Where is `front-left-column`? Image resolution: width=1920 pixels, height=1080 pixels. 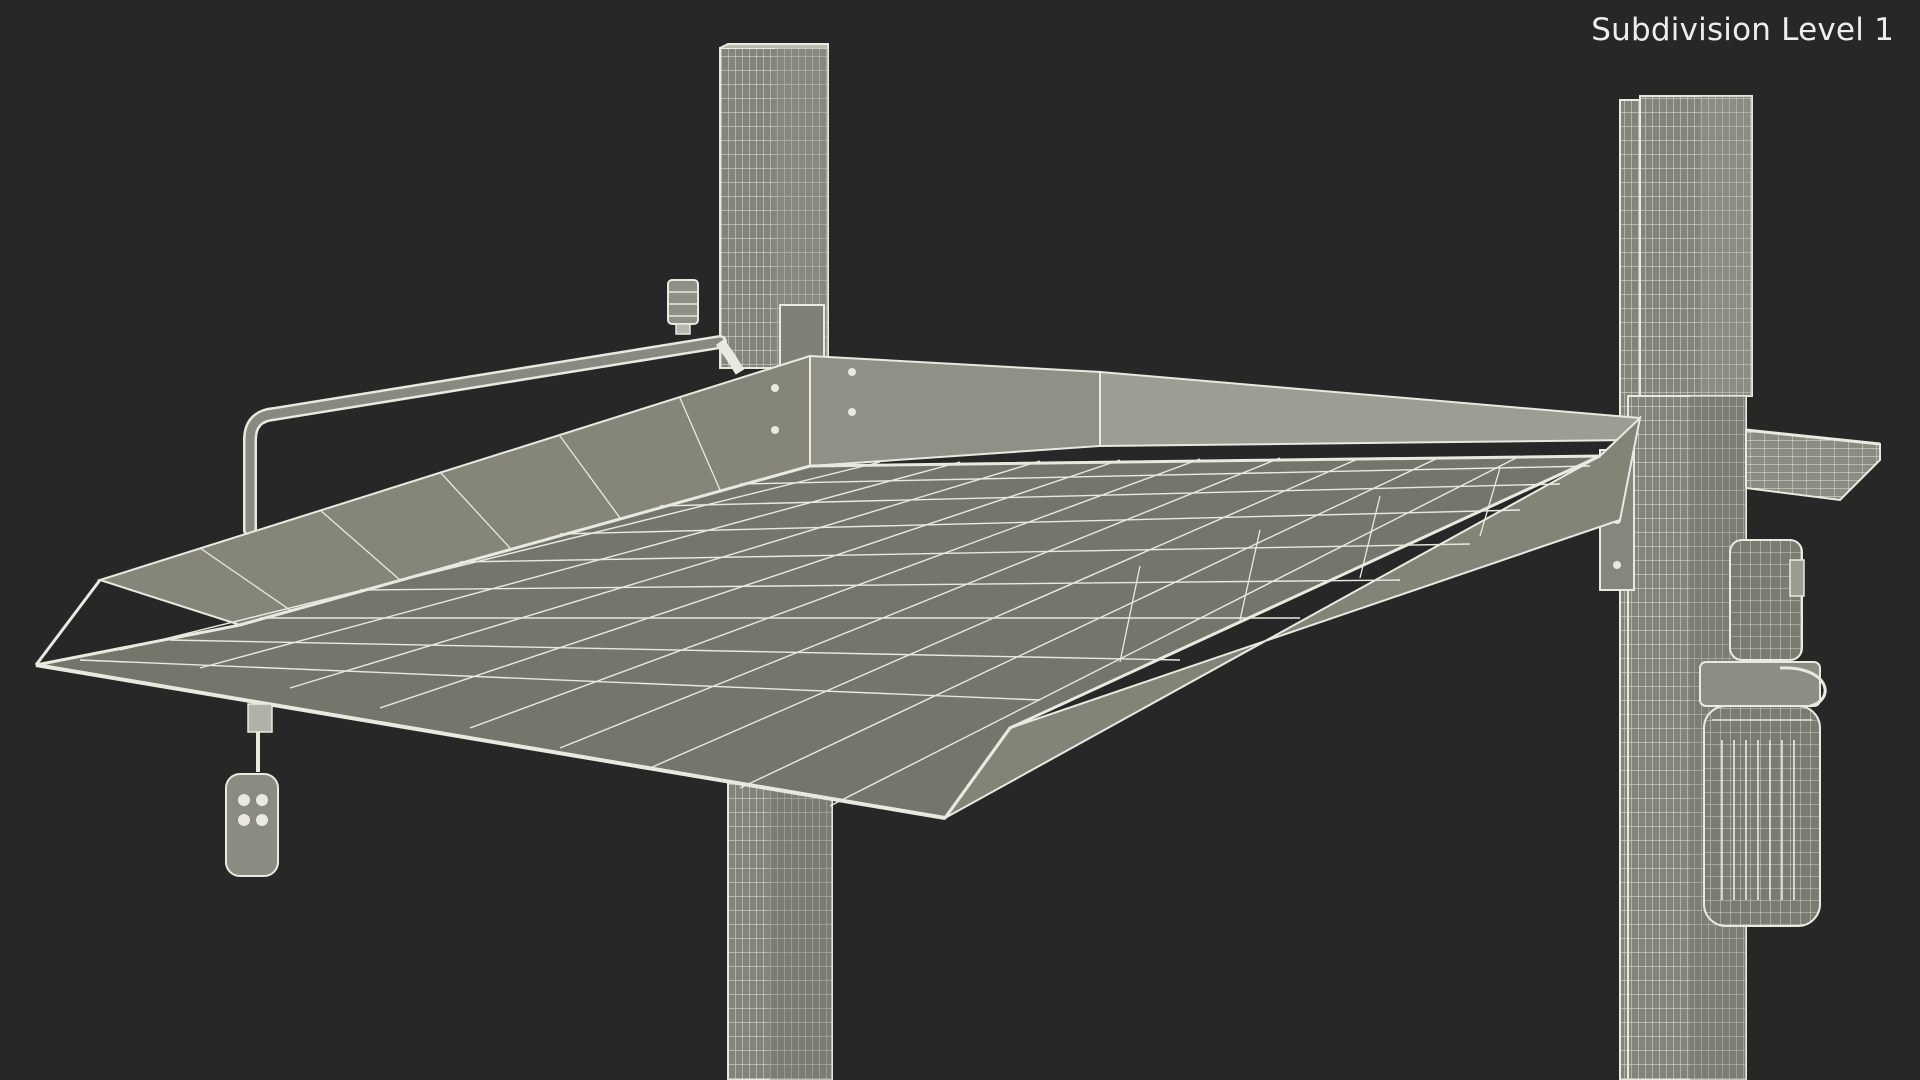 front-left-column is located at coordinates (780, 924).